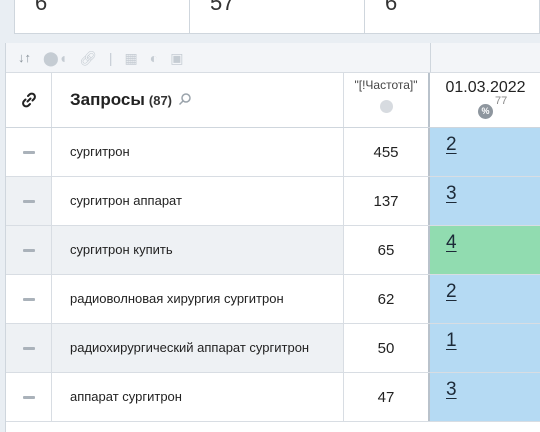 The height and width of the screenshot is (432, 540). What do you see at coordinates (485, 87) in the screenshot?
I see `date-label: 01.03.2022` at bounding box center [485, 87].